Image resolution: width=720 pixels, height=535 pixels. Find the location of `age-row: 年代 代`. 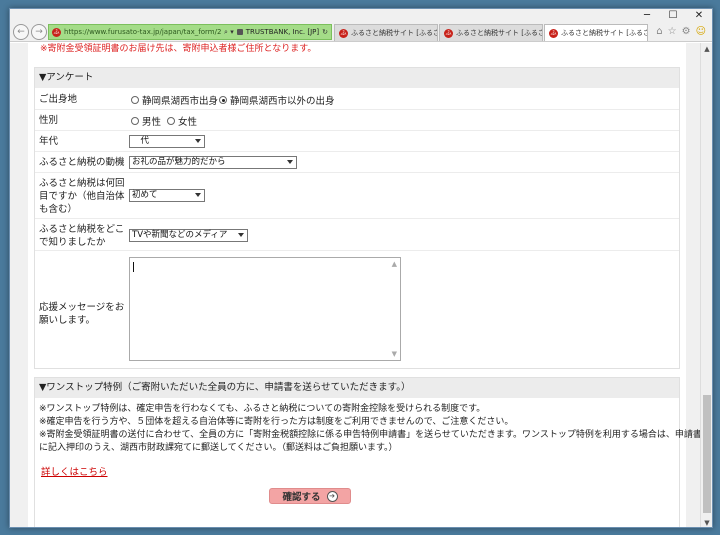

age-row: 年代 代 is located at coordinates (357, 141).